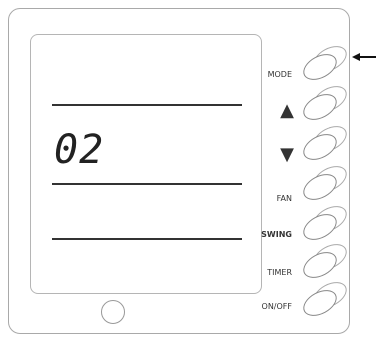  What do you see at coordinates (284, 198) in the screenshot?
I see `fan-button-label: FAN` at bounding box center [284, 198].